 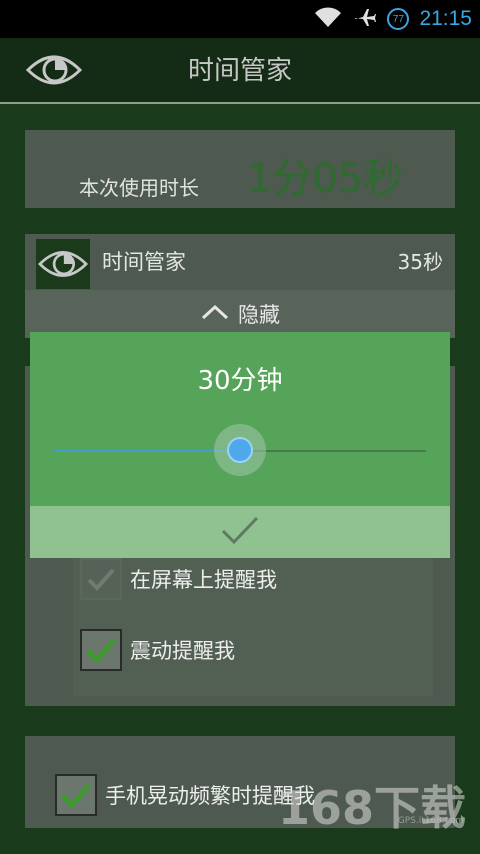 What do you see at coordinates (325, 179) in the screenshot?
I see `usage-value: 1分05秒` at bounding box center [325, 179].